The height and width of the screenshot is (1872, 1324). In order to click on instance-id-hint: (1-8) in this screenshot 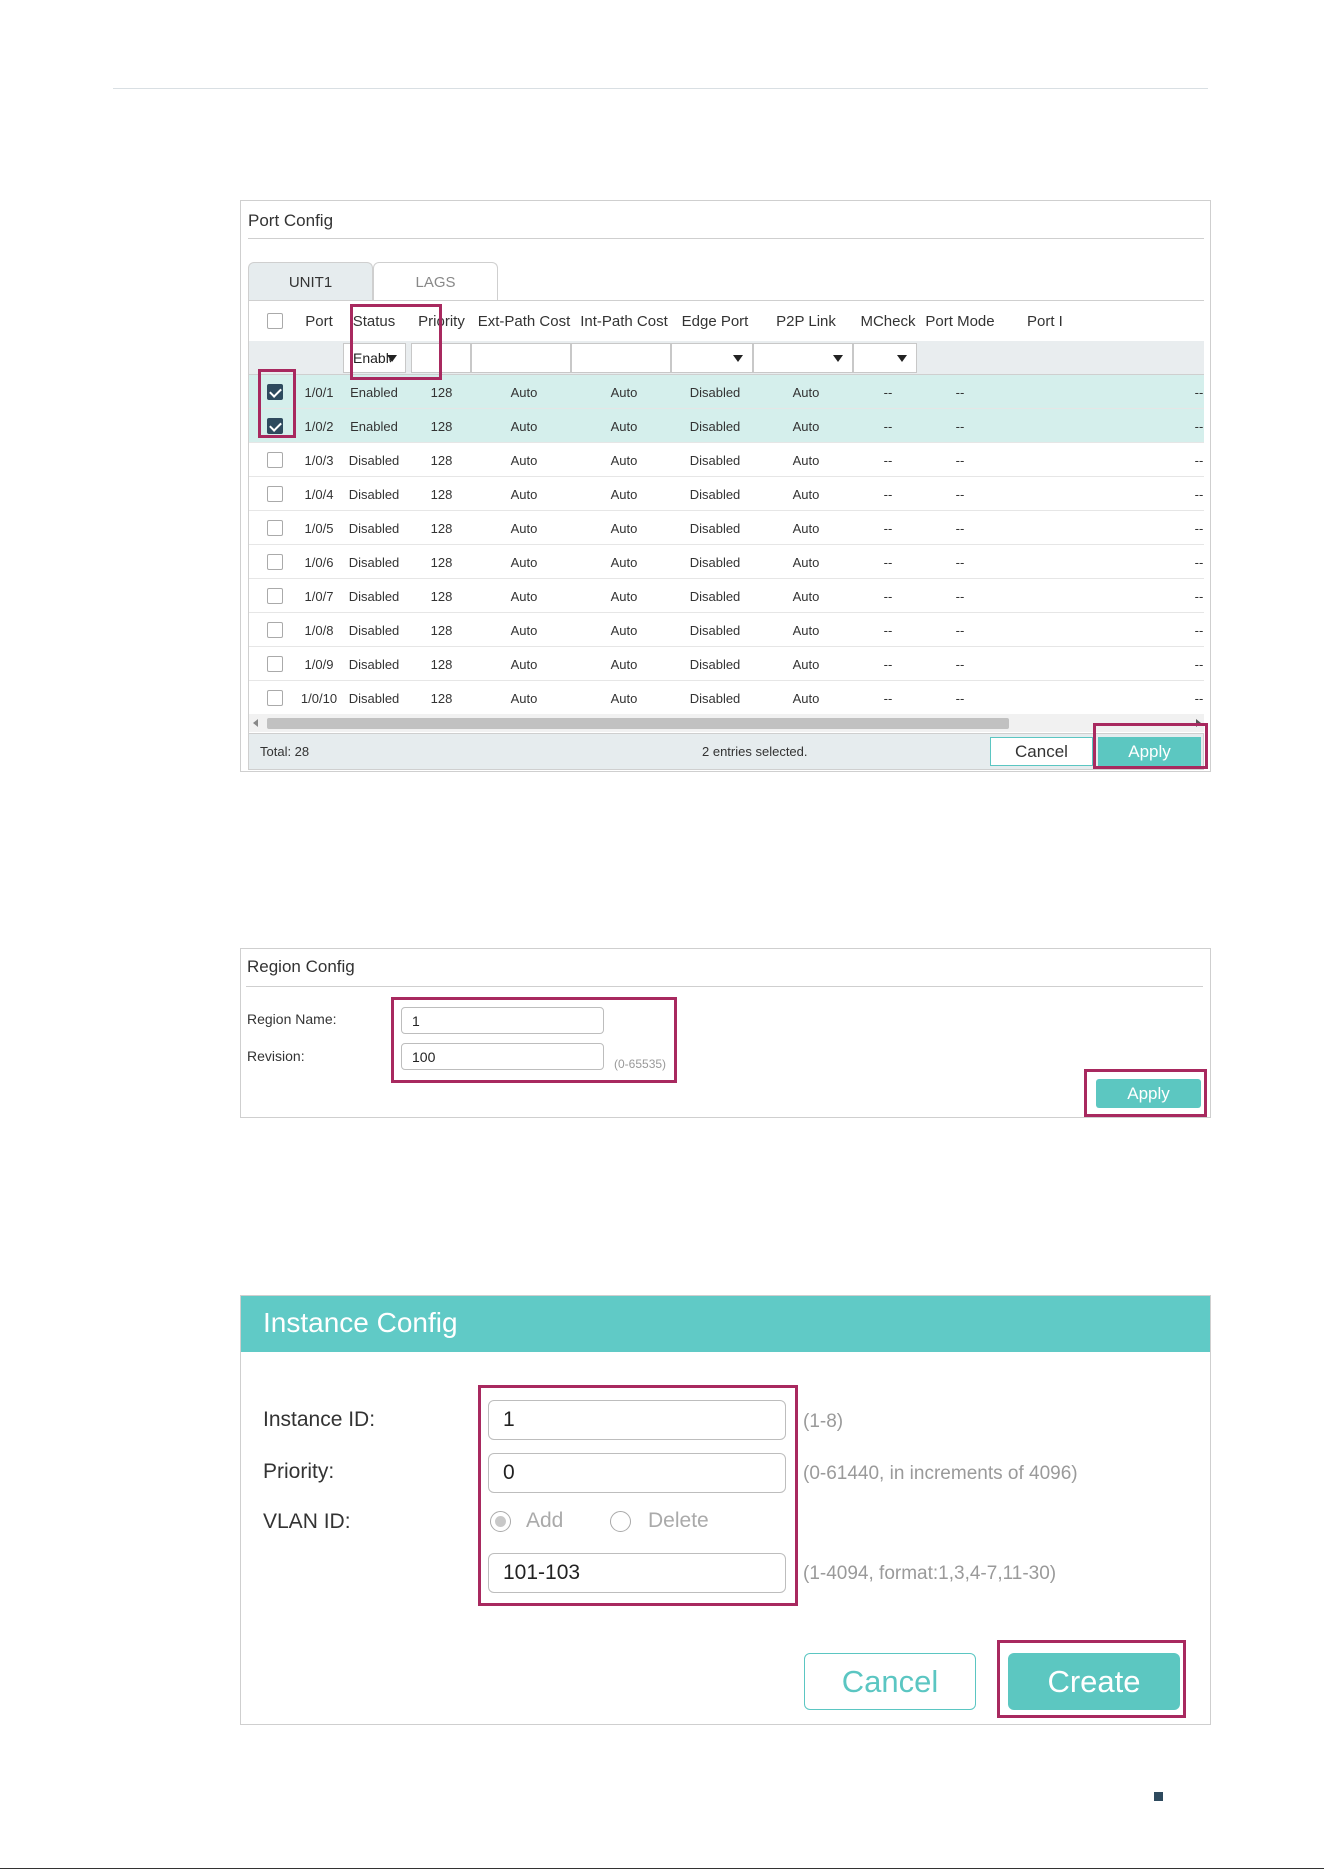, I will do `click(823, 1421)`.